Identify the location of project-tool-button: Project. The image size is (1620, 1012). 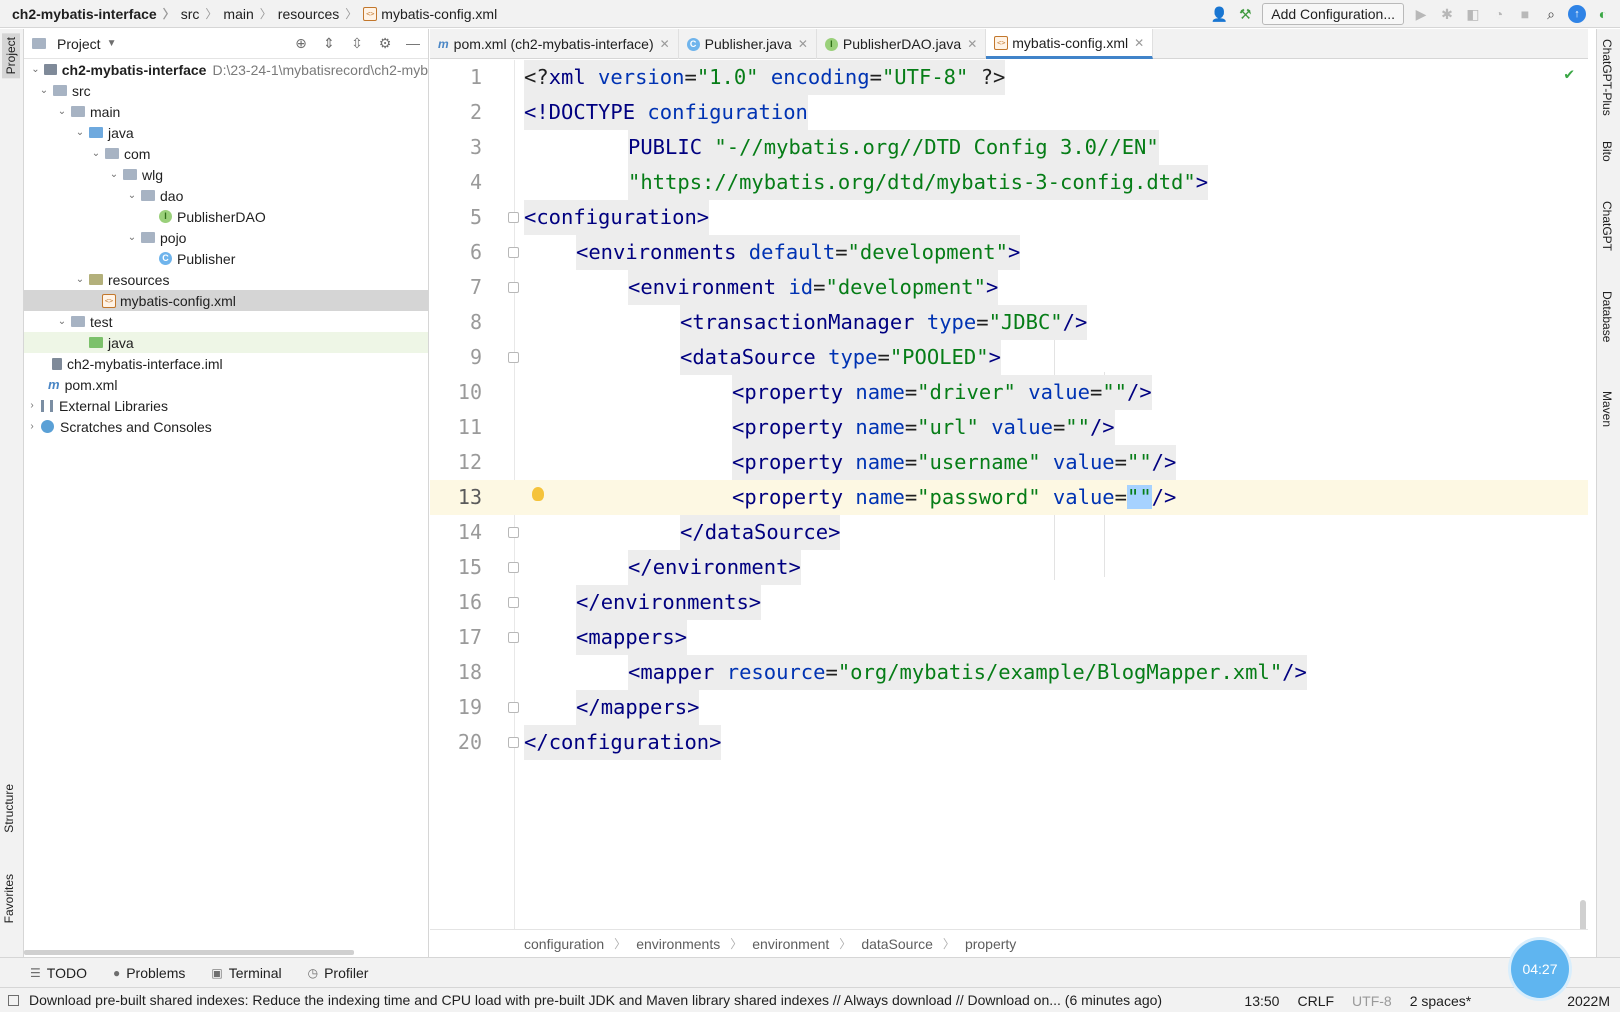
(11, 56).